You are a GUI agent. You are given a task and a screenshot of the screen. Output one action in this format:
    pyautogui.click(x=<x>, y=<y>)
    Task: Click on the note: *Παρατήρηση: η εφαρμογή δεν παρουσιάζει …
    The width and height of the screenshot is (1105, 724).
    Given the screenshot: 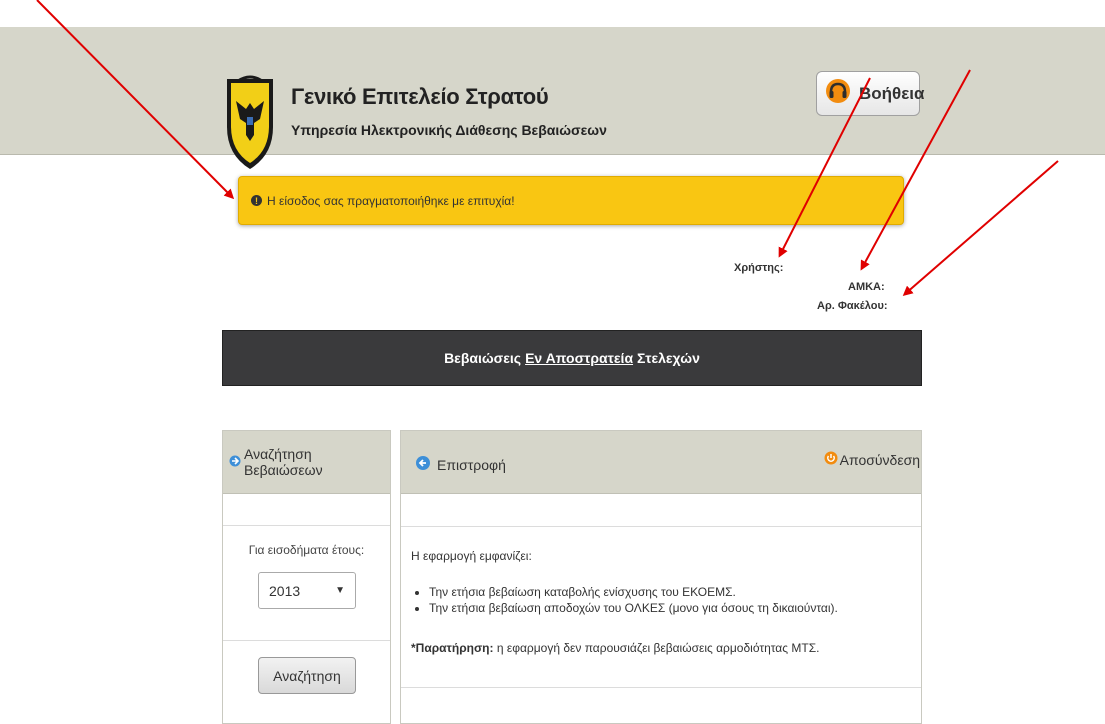 What is the action you would take?
    pyautogui.click(x=615, y=648)
    